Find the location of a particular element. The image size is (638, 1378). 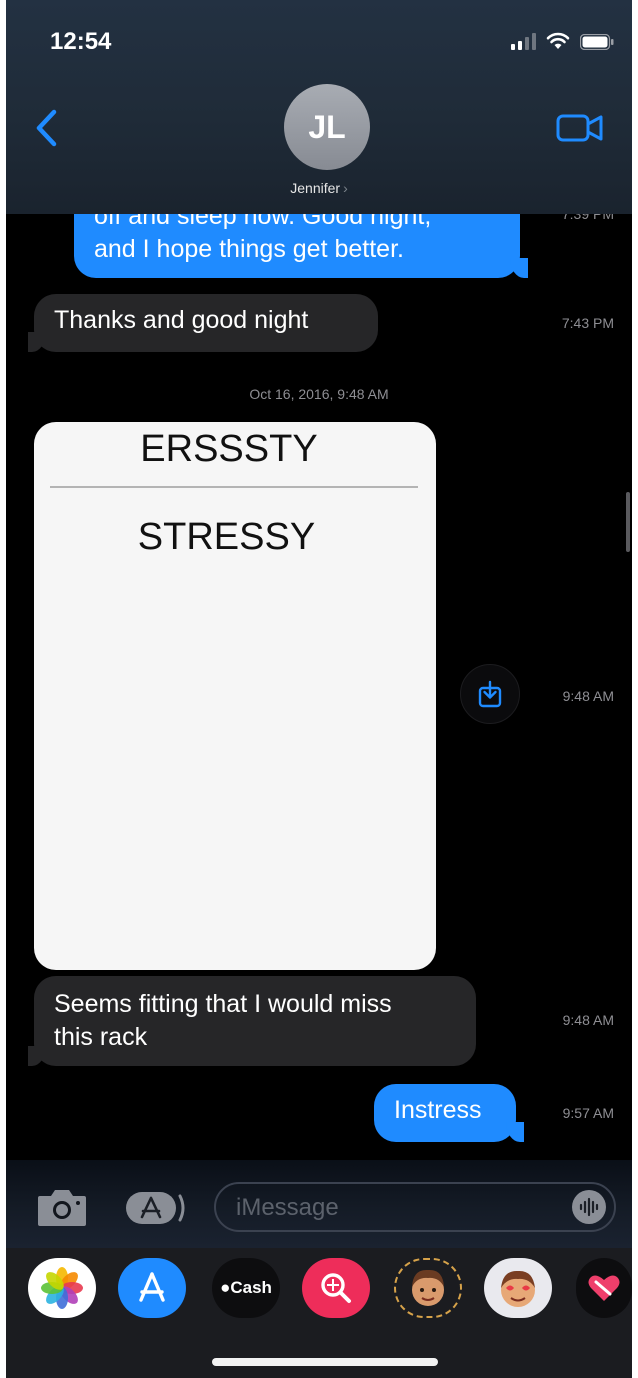

animoji-icon is located at coordinates (518, 1288).